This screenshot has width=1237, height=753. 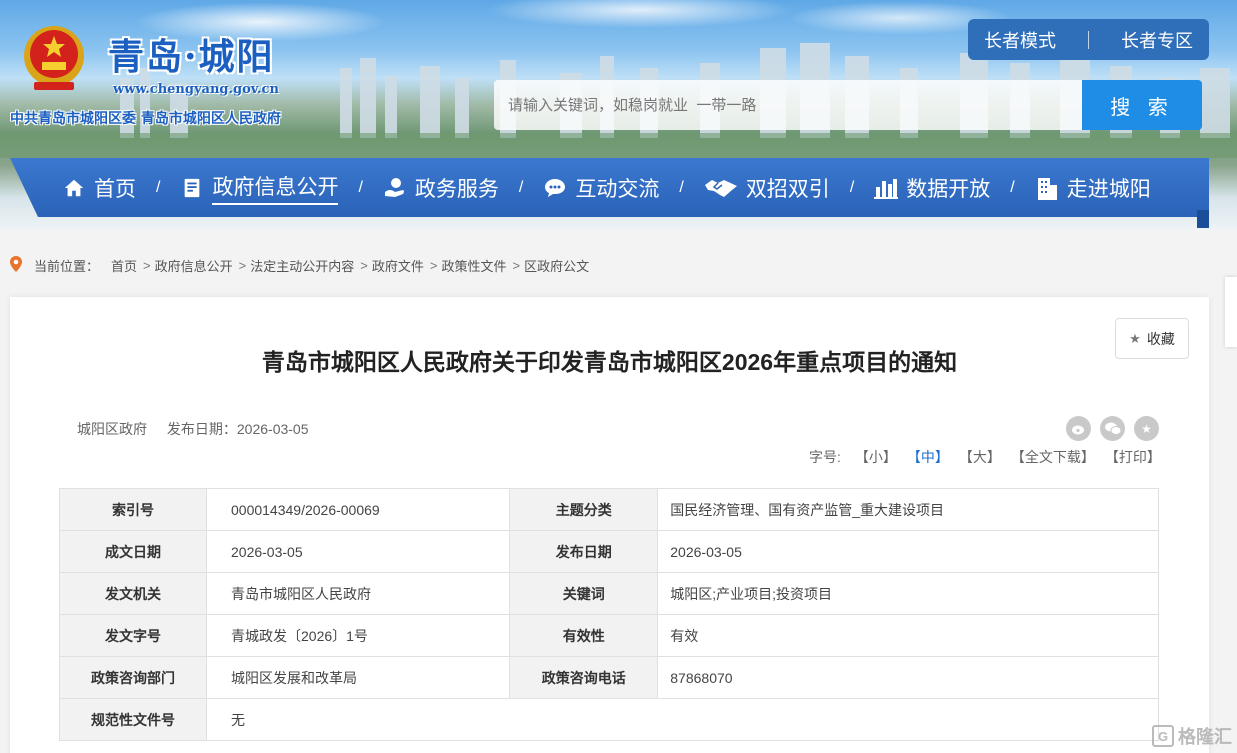 What do you see at coordinates (1203, 219) in the screenshot?
I see `nav-ribbon-tail` at bounding box center [1203, 219].